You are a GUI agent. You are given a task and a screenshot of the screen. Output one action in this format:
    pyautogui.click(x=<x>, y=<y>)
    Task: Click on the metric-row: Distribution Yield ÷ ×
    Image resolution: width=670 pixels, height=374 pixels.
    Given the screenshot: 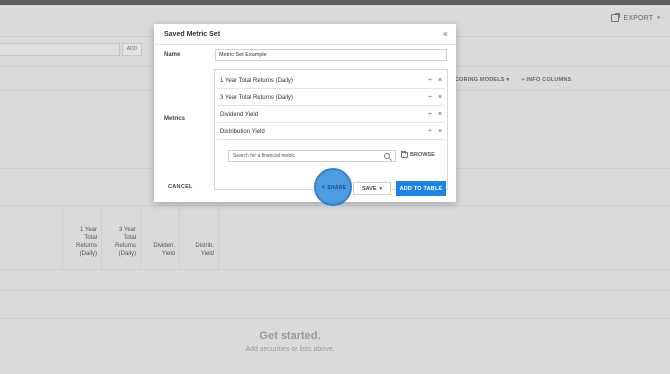 What is the action you would take?
    pyautogui.click(x=331, y=132)
    